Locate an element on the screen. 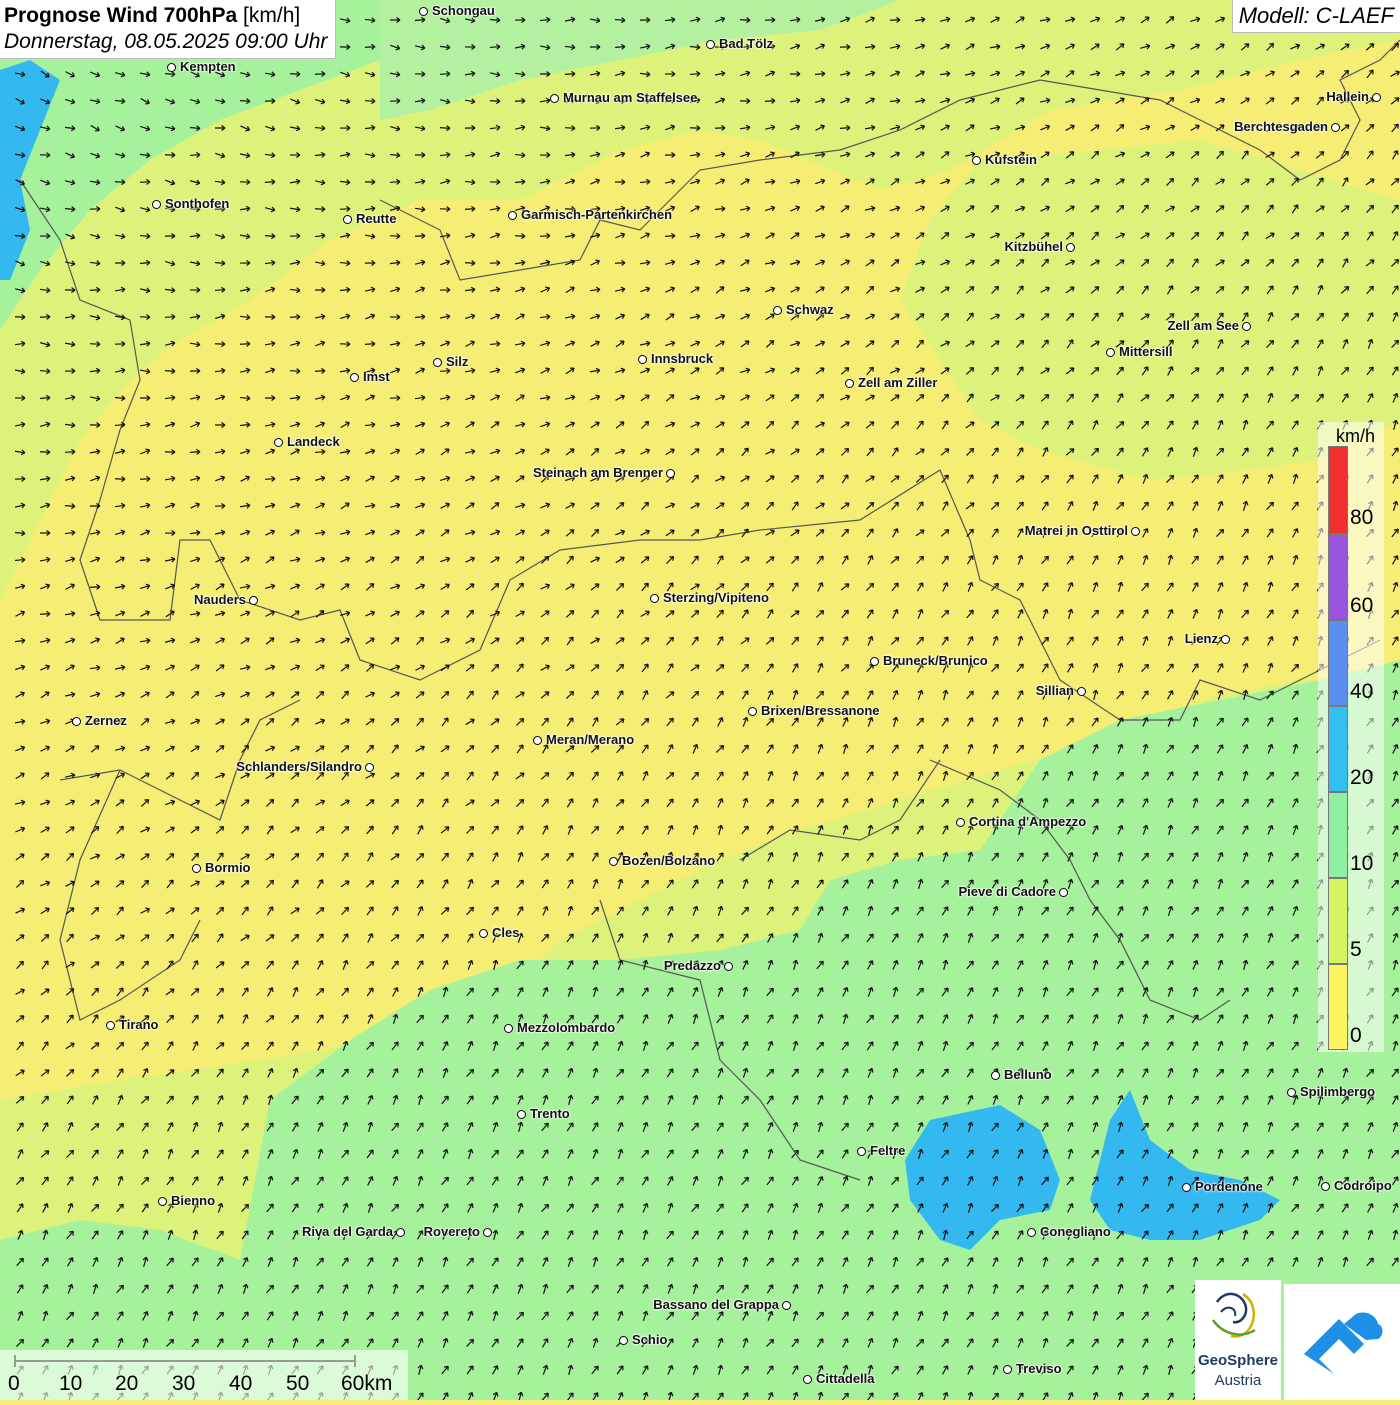  legend-label-10: 10 is located at coordinates (1362, 863).